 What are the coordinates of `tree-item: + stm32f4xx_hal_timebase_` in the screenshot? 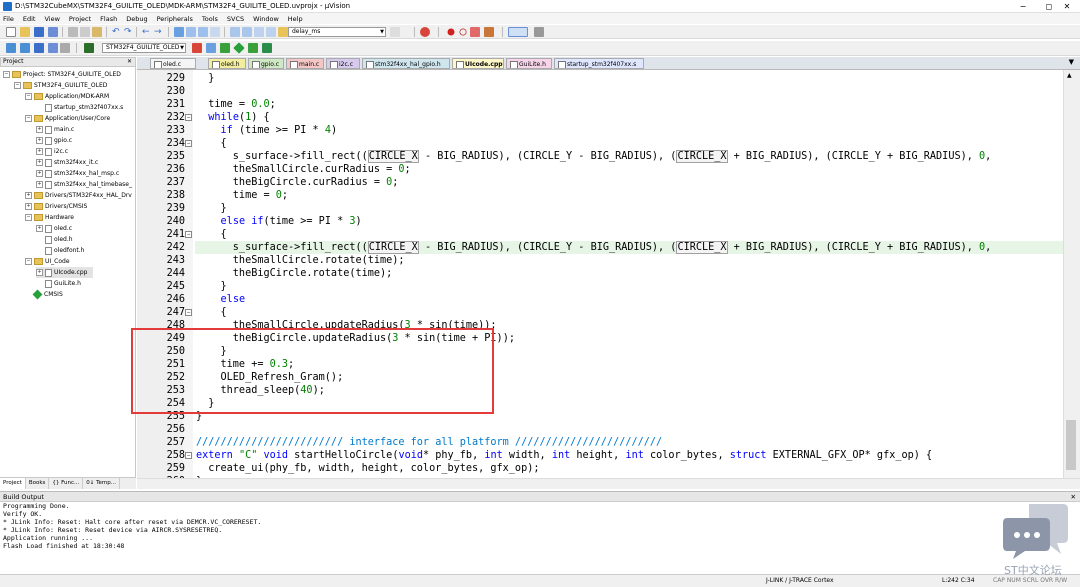 It's located at (84, 184).